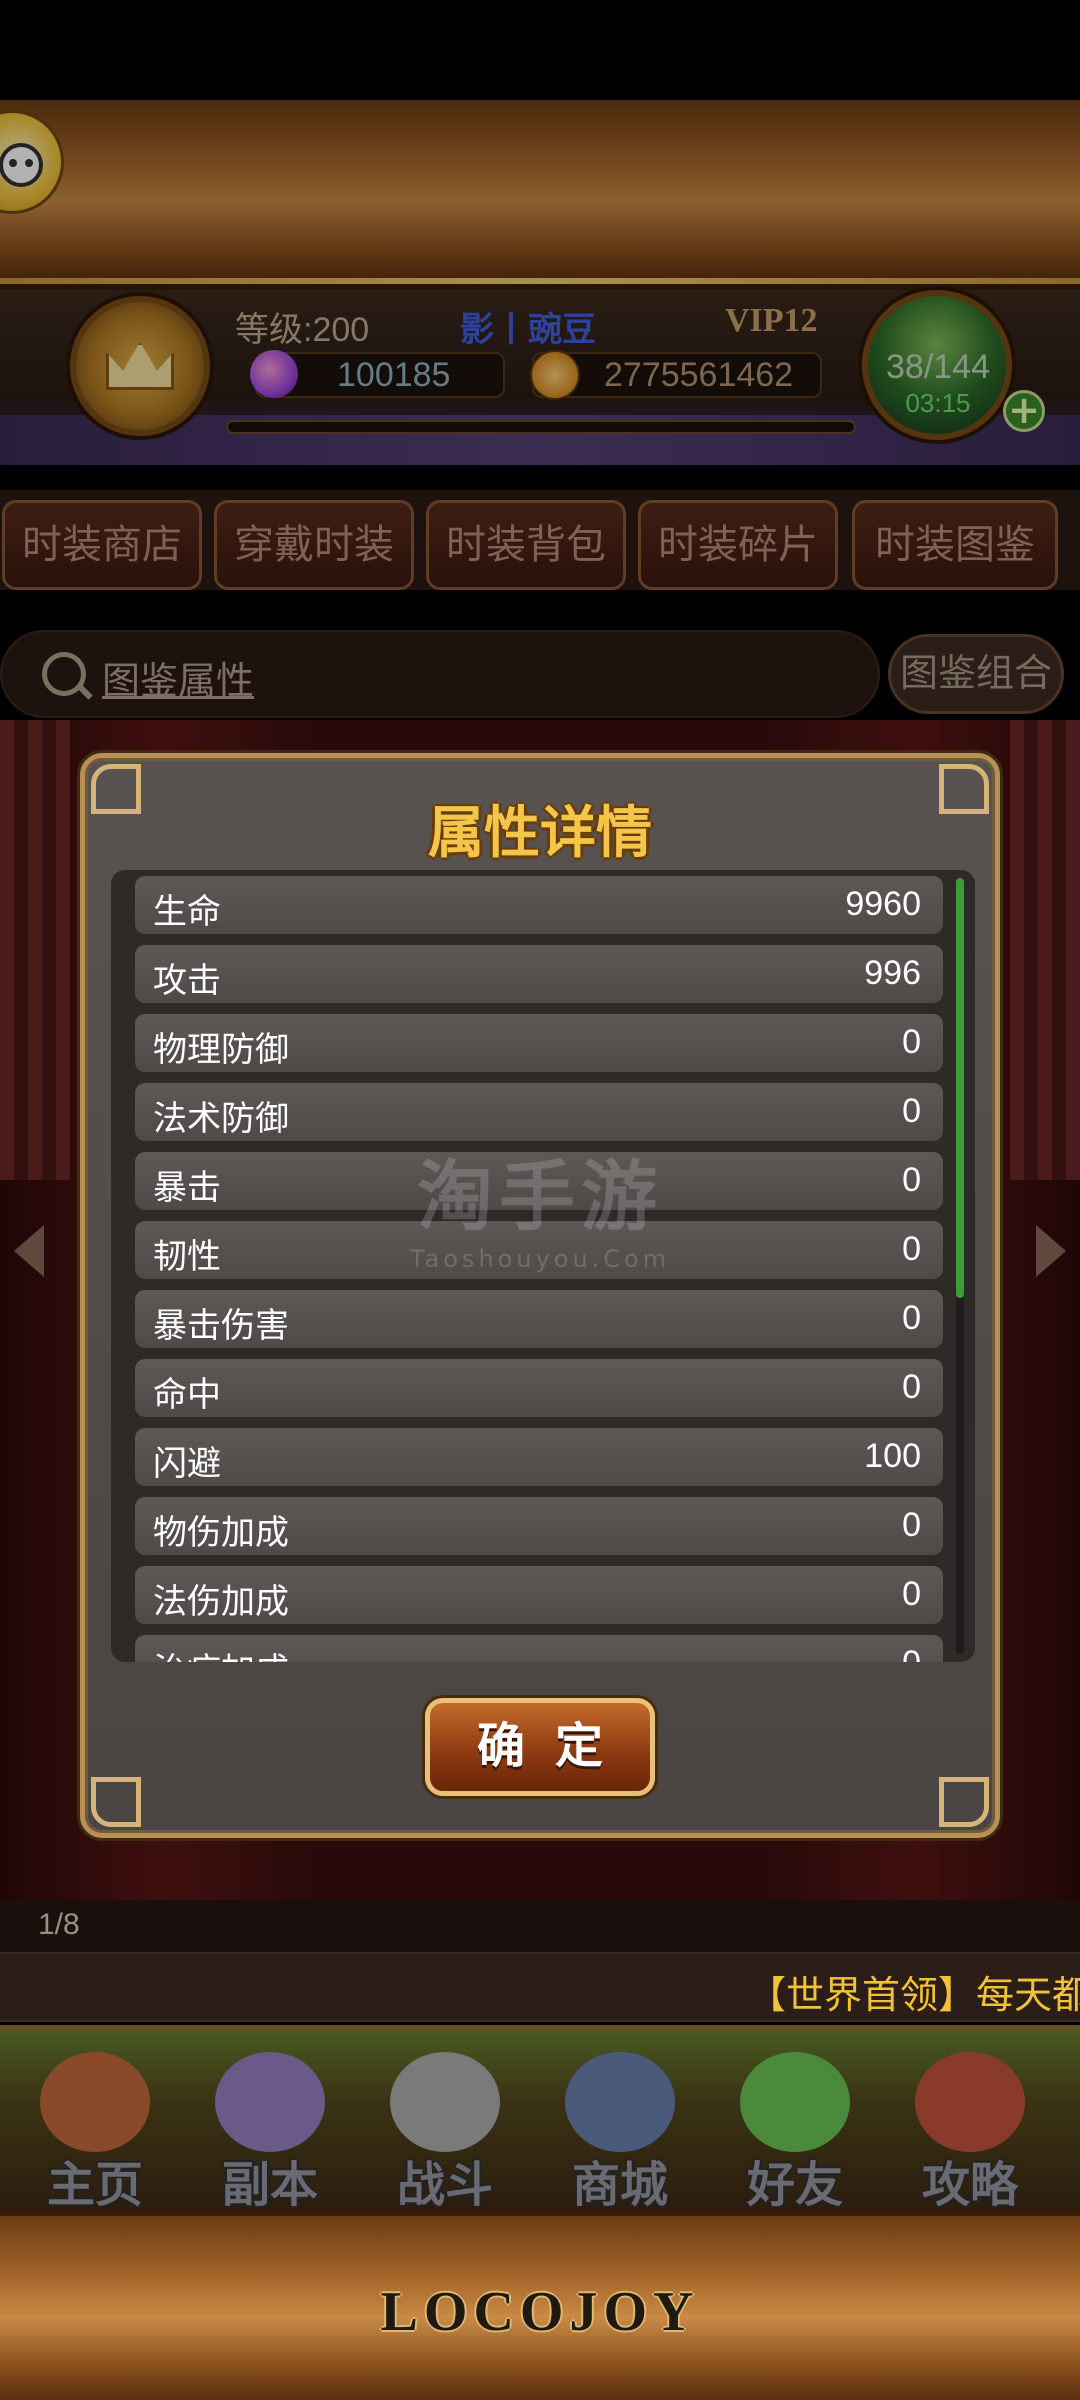 The width and height of the screenshot is (1080, 2400). What do you see at coordinates (187, 1464) in the screenshot?
I see `attribute-label: 闪避` at bounding box center [187, 1464].